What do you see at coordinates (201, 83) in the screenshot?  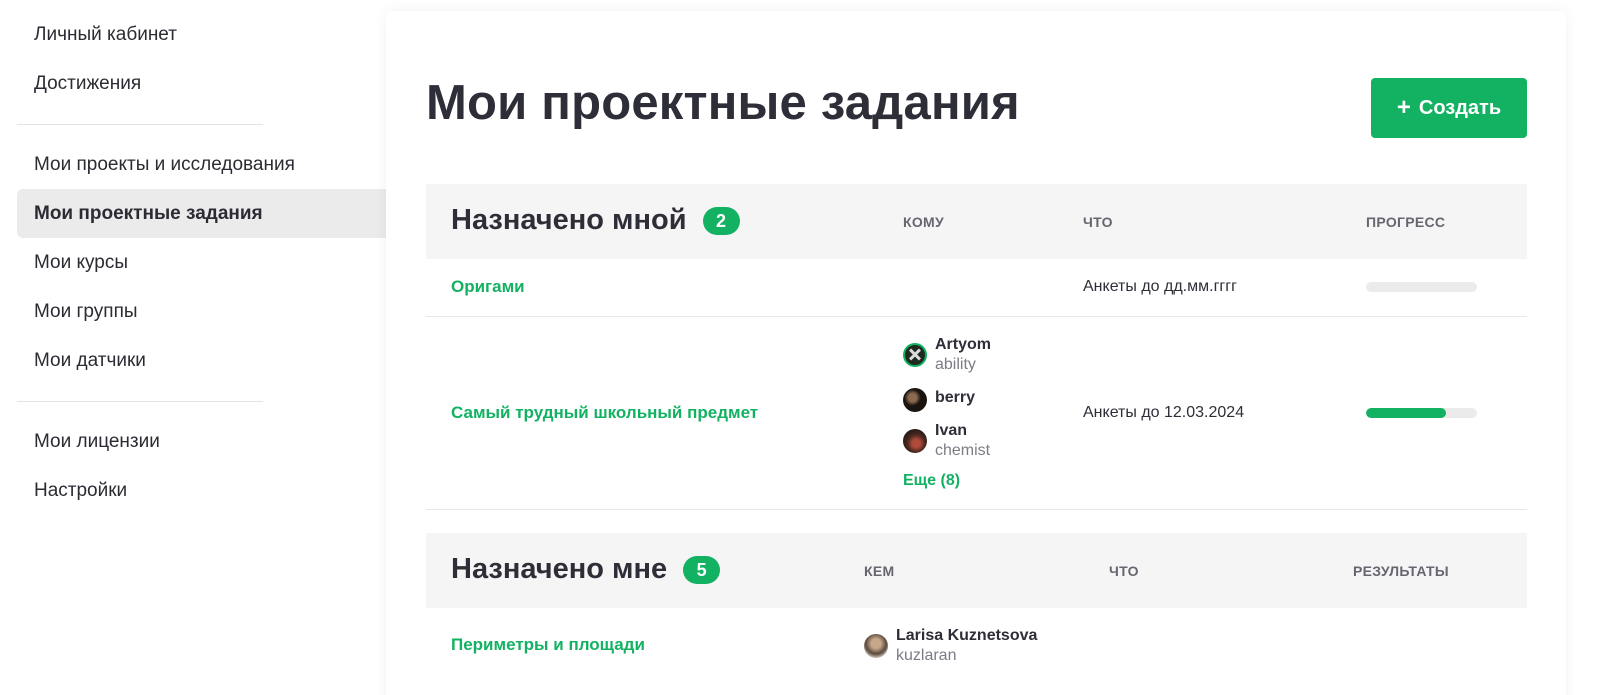 I see `sidebar-item-achievements: Достижения` at bounding box center [201, 83].